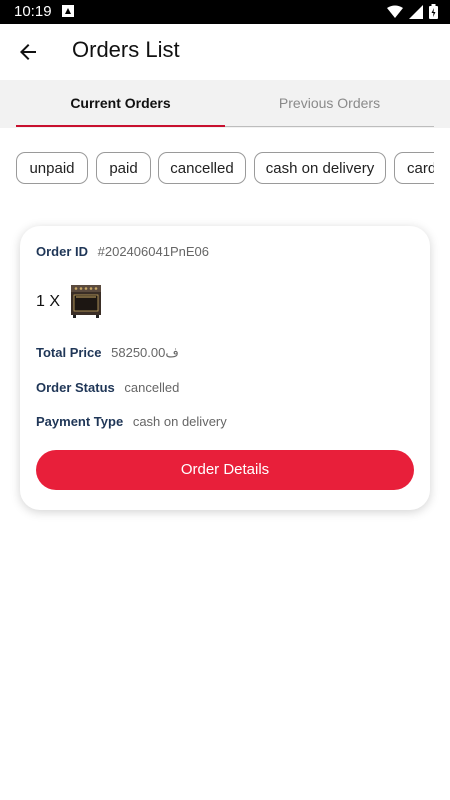 Image resolution: width=450 pixels, height=800 pixels. I want to click on payment-type-row: Payment Type cash on delivery, so click(131, 421).